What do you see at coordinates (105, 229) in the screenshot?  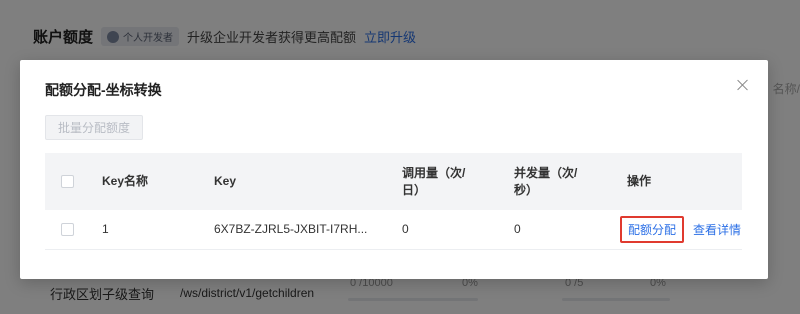 I see `key-name-cell: 1` at bounding box center [105, 229].